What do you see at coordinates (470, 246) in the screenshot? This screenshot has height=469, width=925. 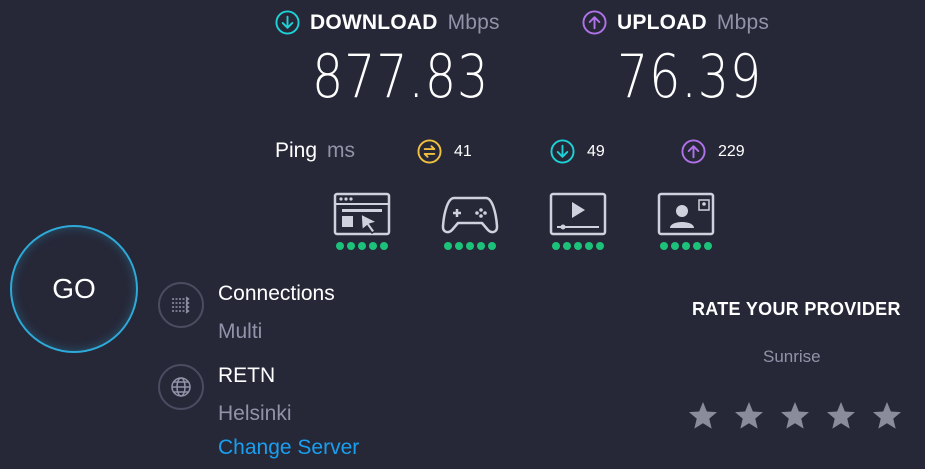 I see `gaming-rating` at bounding box center [470, 246].